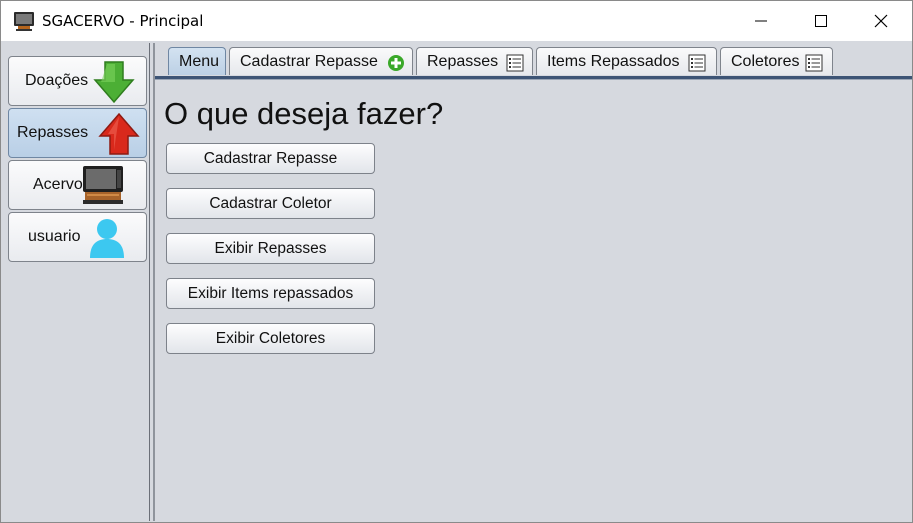  Describe the element at coordinates (57, 80) in the screenshot. I see `sidebar-item-label: Doações` at that location.